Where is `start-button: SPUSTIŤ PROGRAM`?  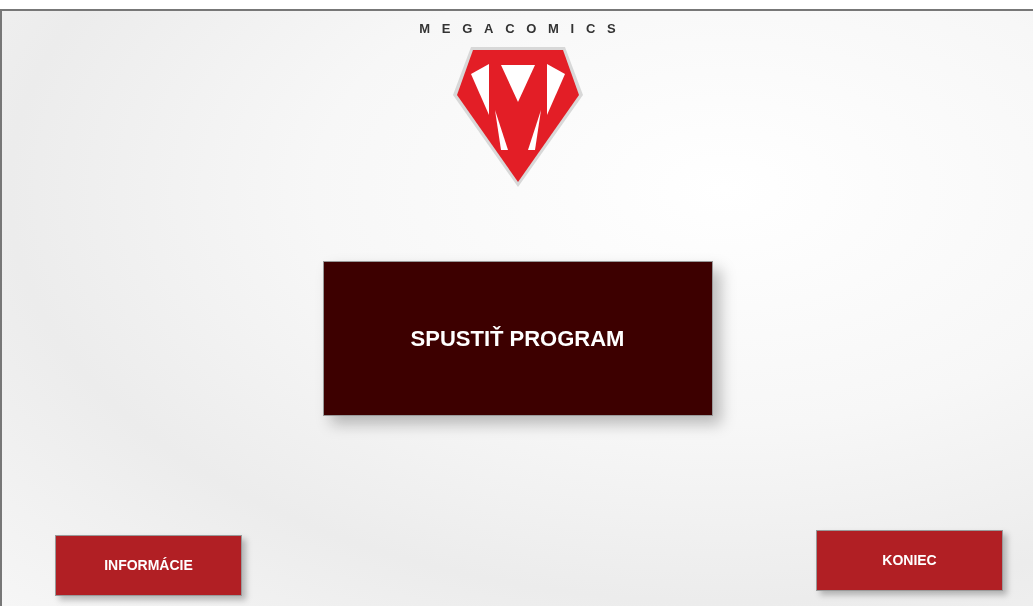 start-button: SPUSTIŤ PROGRAM is located at coordinates (517, 338).